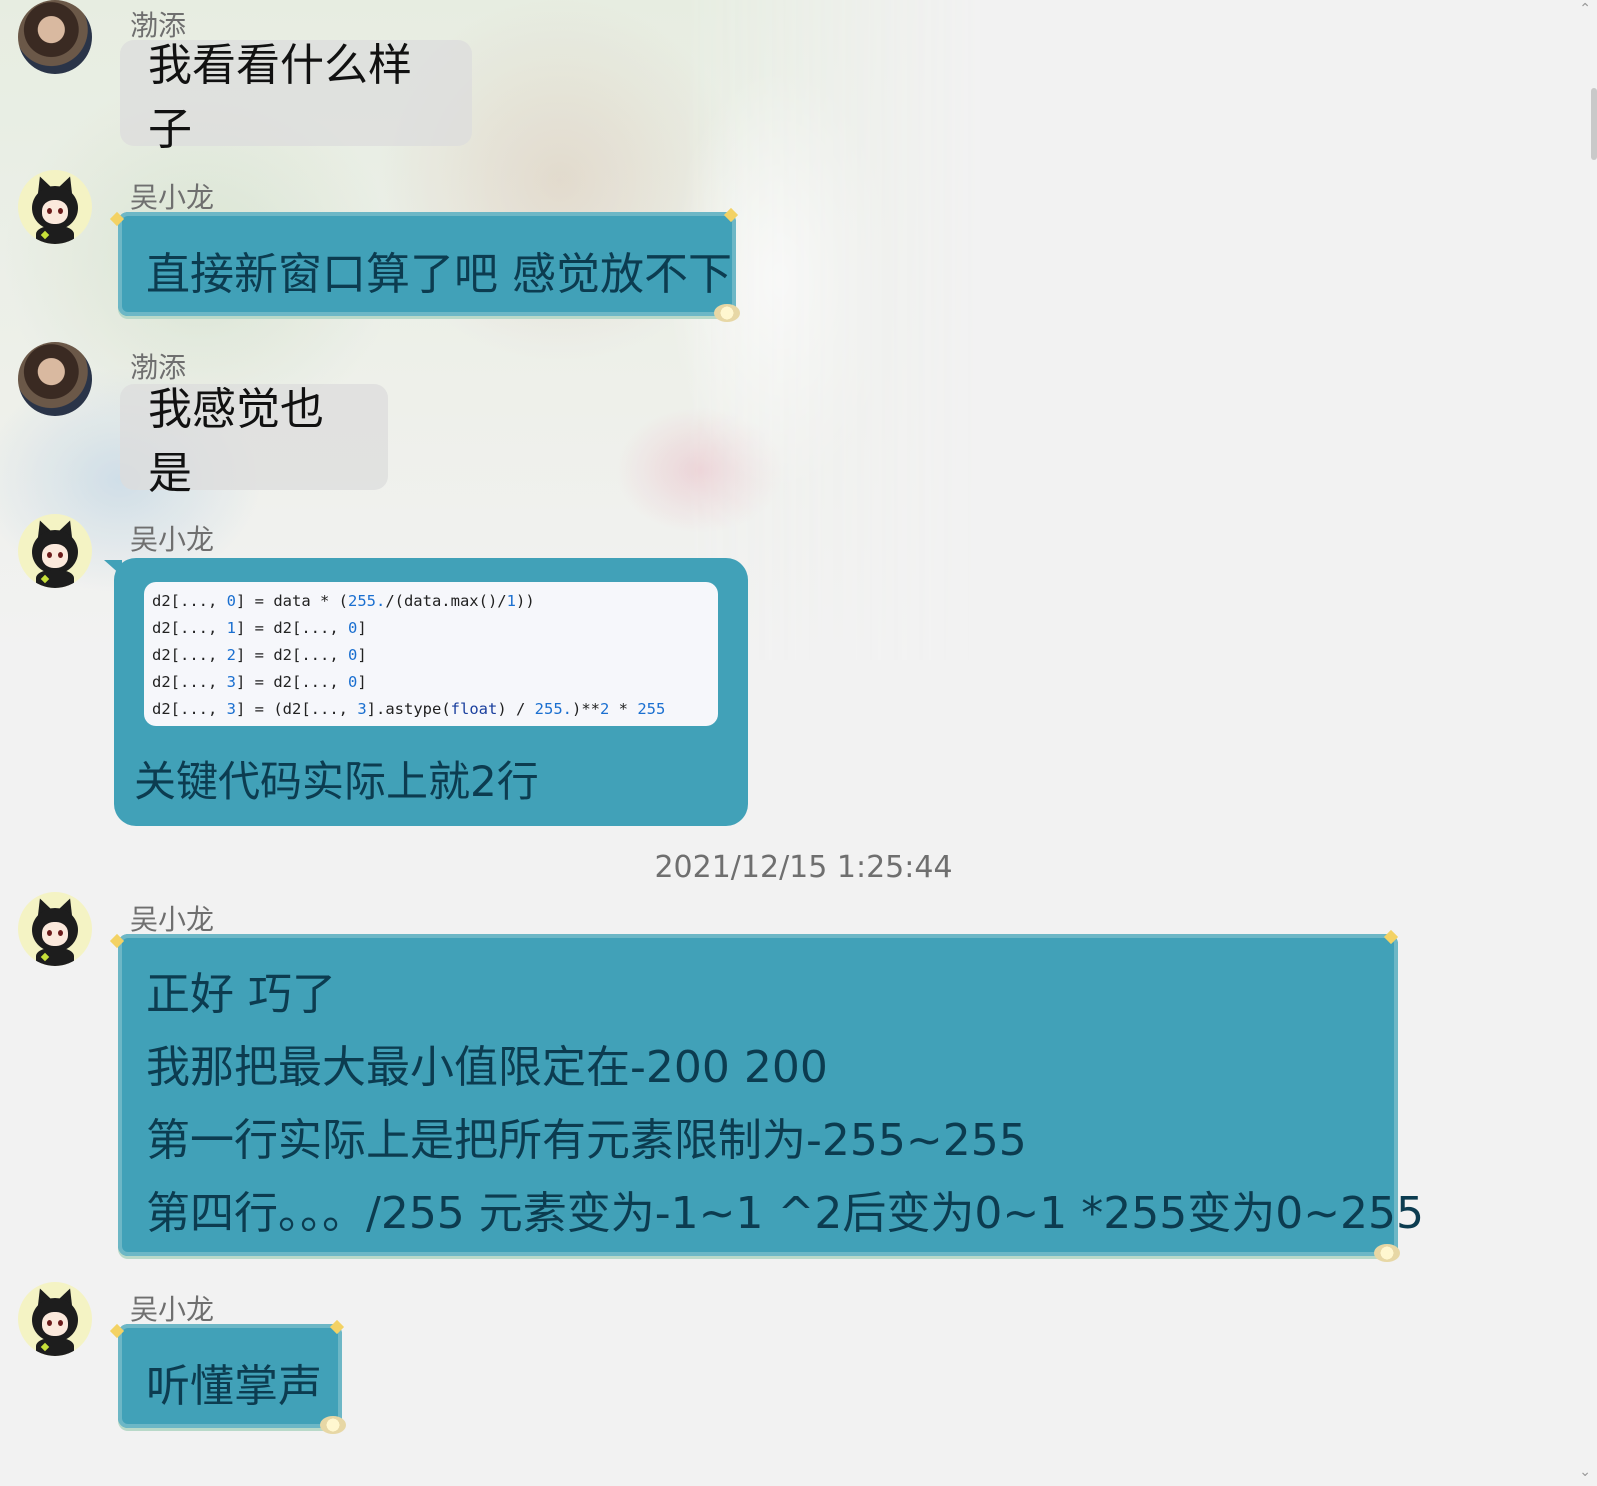 This screenshot has height=1486, width=1597. I want to click on code-line: d2[..., 2] = d2[..., 0], so click(259, 655).